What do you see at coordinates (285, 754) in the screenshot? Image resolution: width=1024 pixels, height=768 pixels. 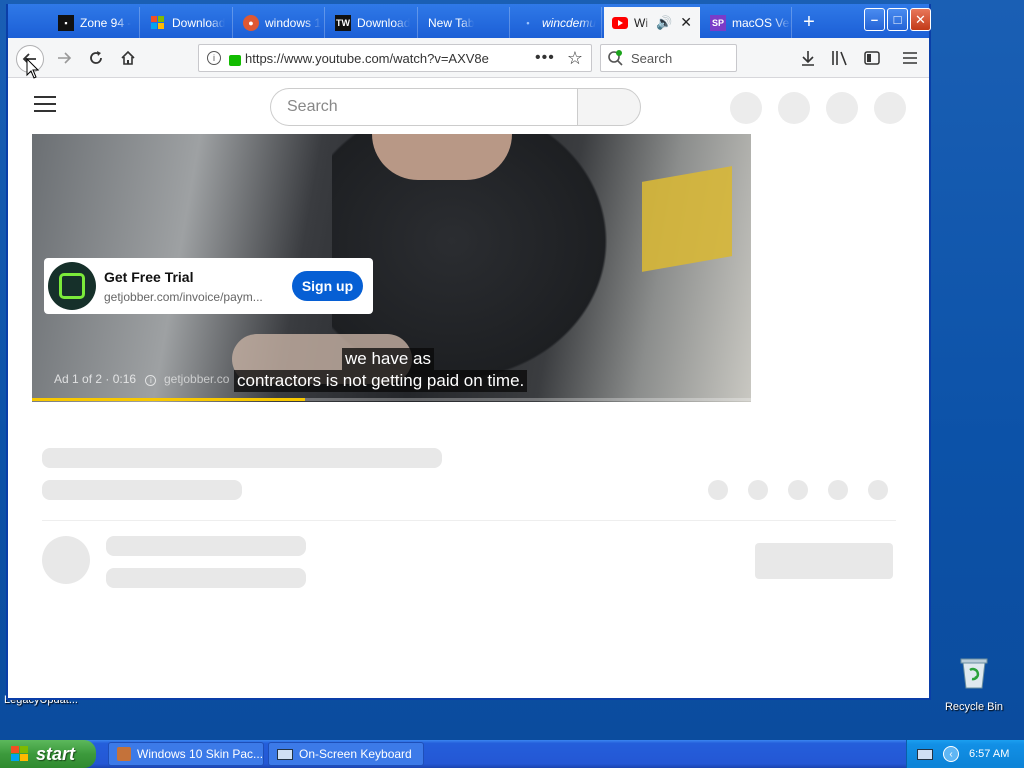 I see `keyboard-icon` at bounding box center [285, 754].